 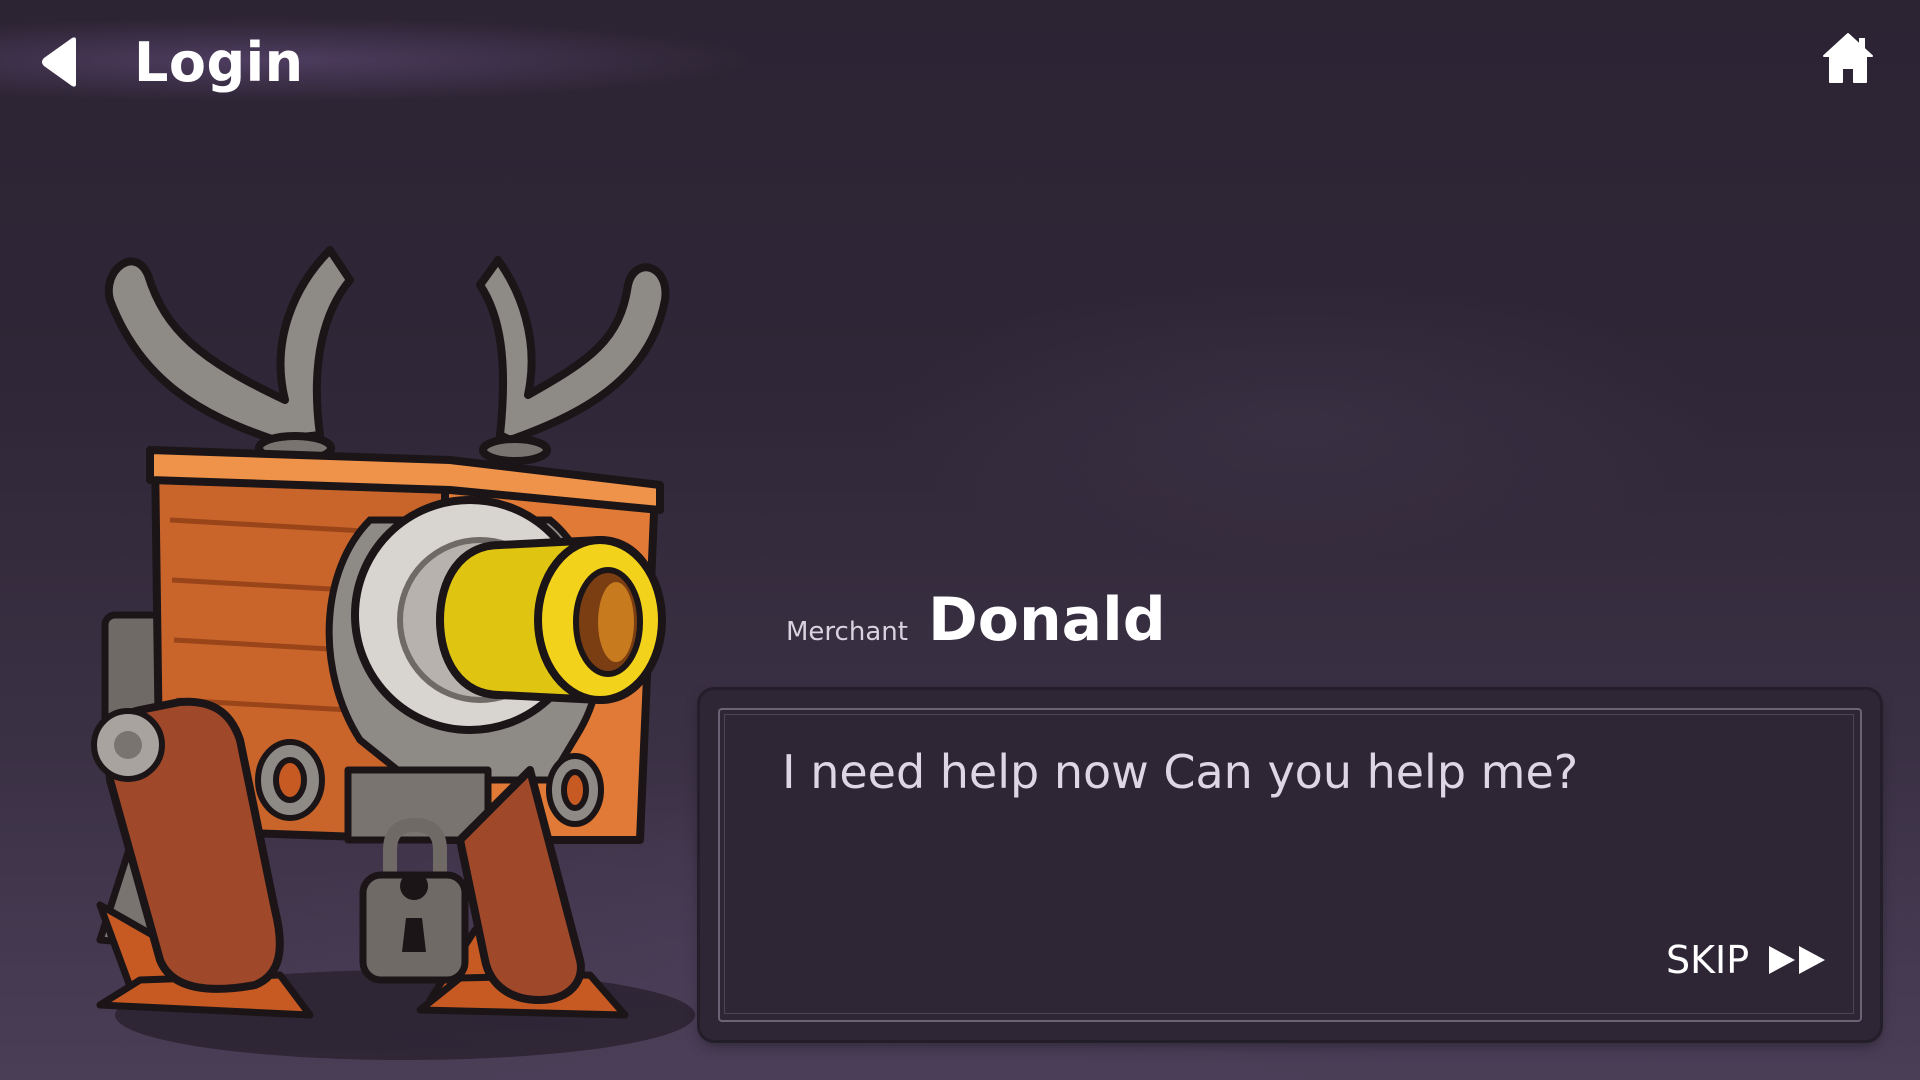 What do you see at coordinates (219, 62) in the screenshot?
I see `page-title: Login` at bounding box center [219, 62].